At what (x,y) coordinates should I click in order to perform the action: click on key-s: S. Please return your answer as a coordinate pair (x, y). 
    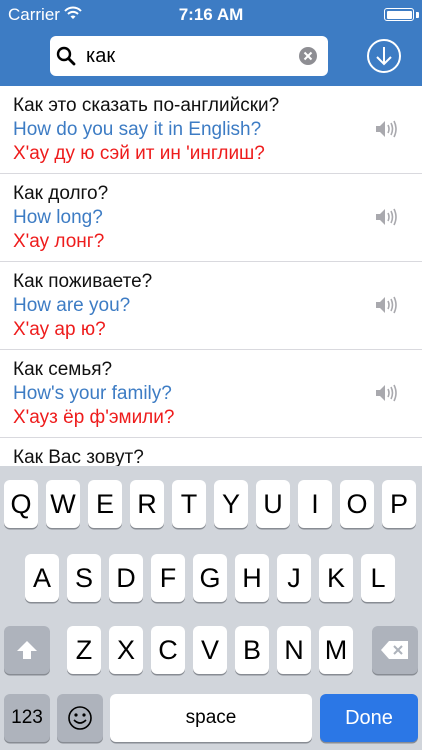
    Looking at the image, I should click on (84, 578).